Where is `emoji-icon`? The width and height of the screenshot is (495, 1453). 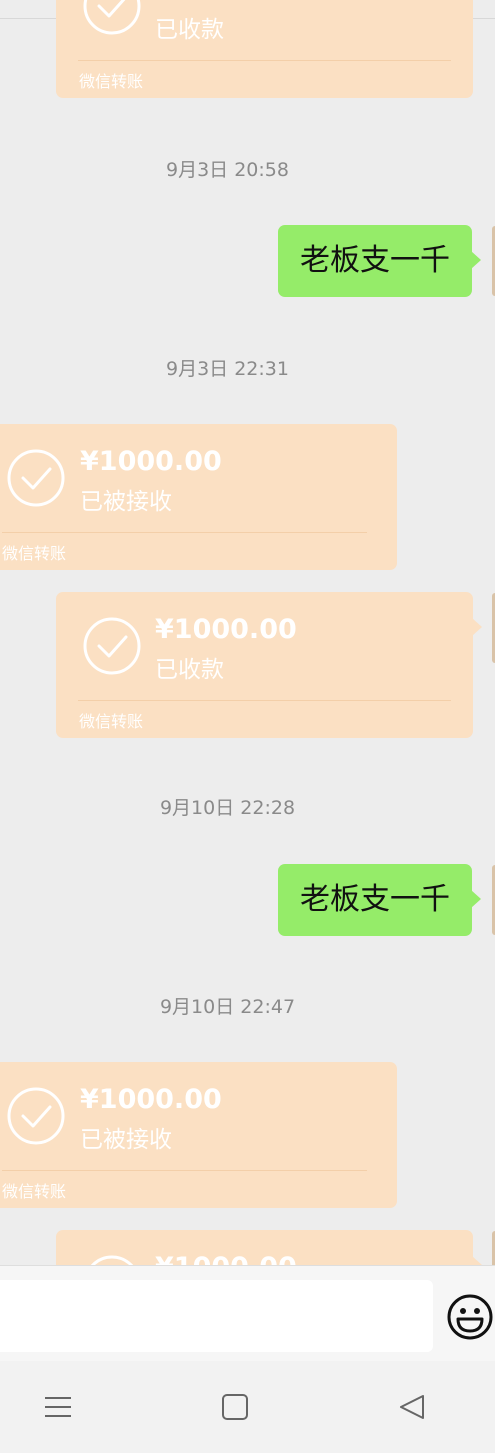
emoji-icon is located at coordinates (470, 1317).